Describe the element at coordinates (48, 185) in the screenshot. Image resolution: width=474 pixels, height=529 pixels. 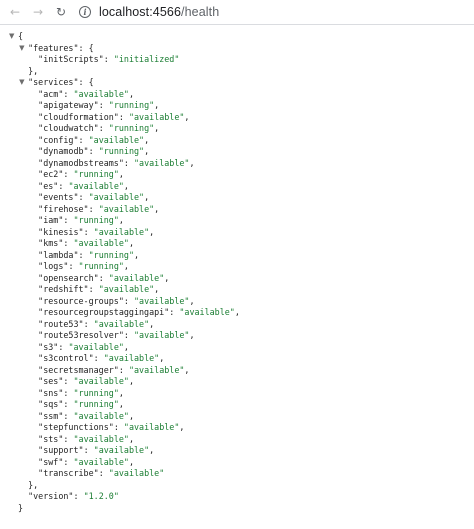
I see `json-key: "es"` at that location.